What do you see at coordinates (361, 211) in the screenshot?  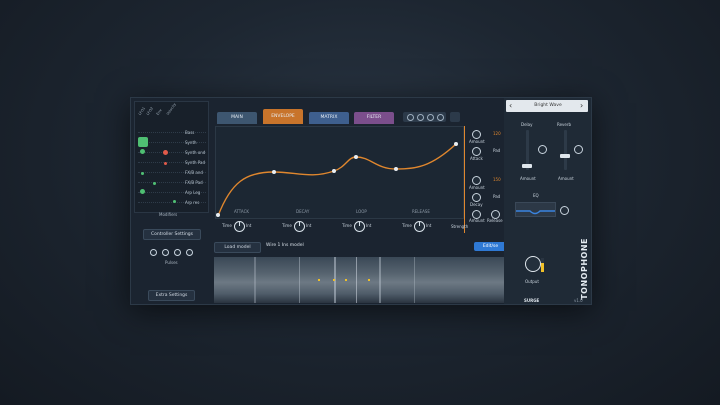 I see `stage-label: LOOP` at bounding box center [361, 211].